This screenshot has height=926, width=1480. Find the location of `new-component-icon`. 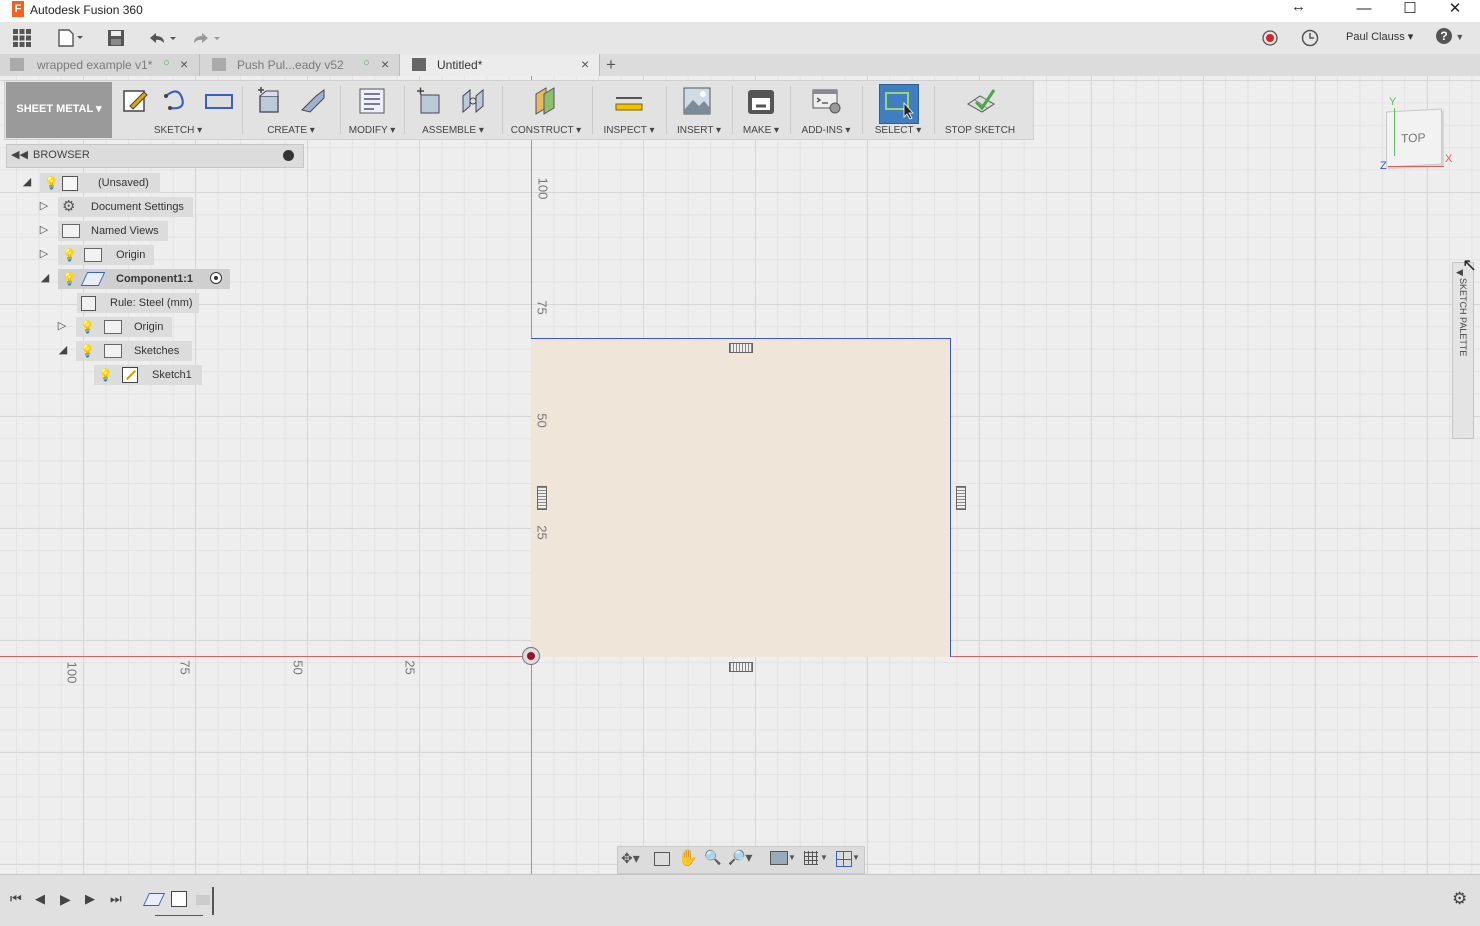

new-component-icon is located at coordinates (429, 101).